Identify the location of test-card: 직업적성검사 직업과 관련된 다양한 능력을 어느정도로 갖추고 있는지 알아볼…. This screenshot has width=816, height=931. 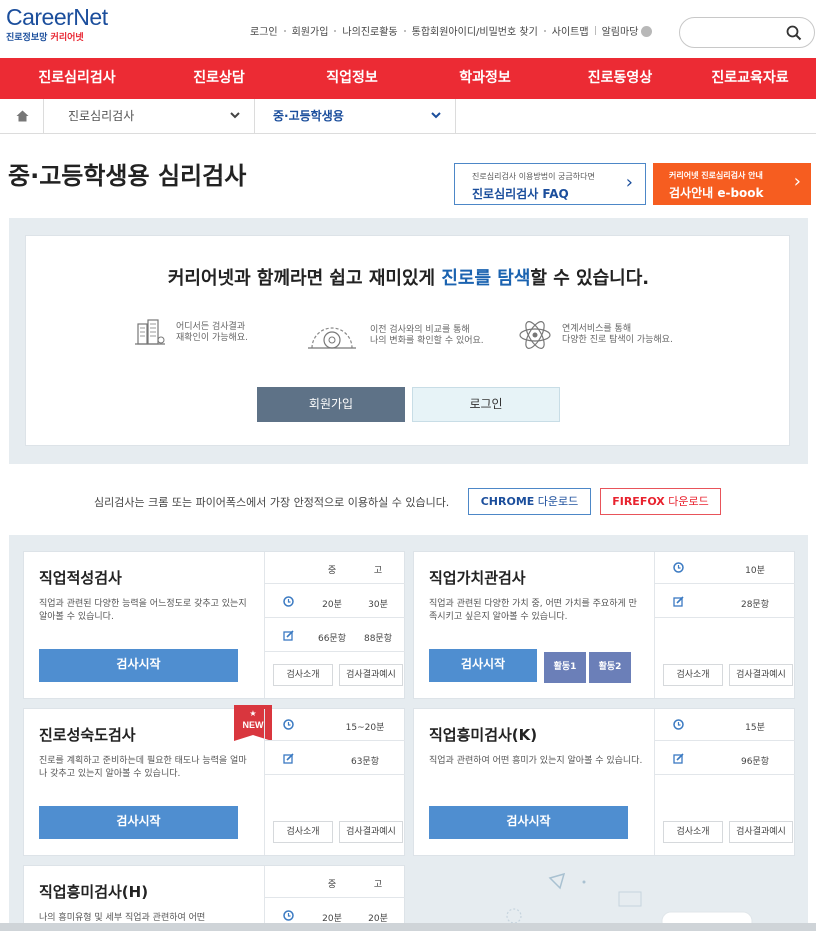
(214, 625).